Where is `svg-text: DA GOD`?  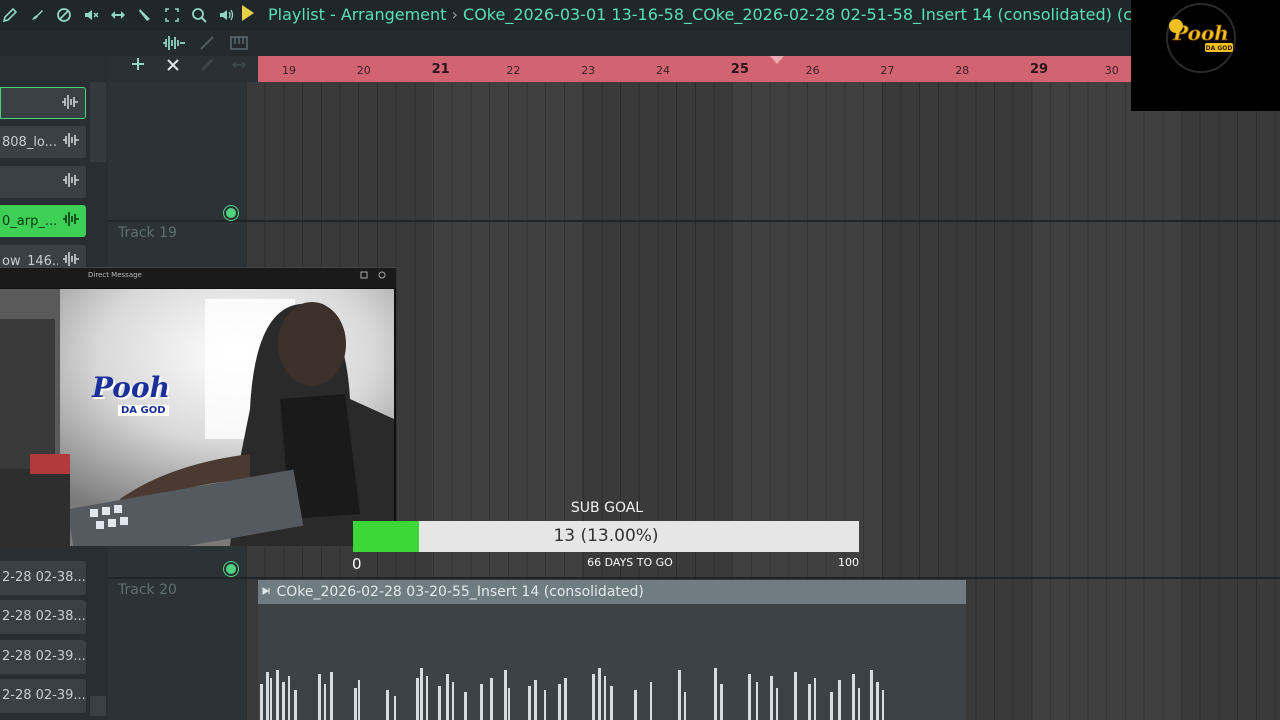 svg-text: DA GOD is located at coordinates (1219, 48).